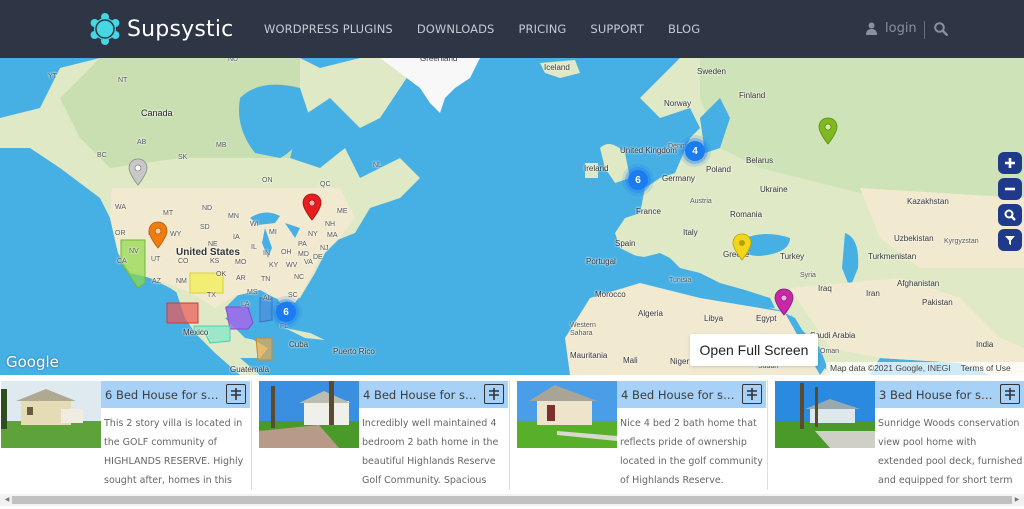 This screenshot has height=509, width=1024. What do you see at coordinates (121, 207) in the screenshot?
I see `map-label-region: WA` at bounding box center [121, 207].